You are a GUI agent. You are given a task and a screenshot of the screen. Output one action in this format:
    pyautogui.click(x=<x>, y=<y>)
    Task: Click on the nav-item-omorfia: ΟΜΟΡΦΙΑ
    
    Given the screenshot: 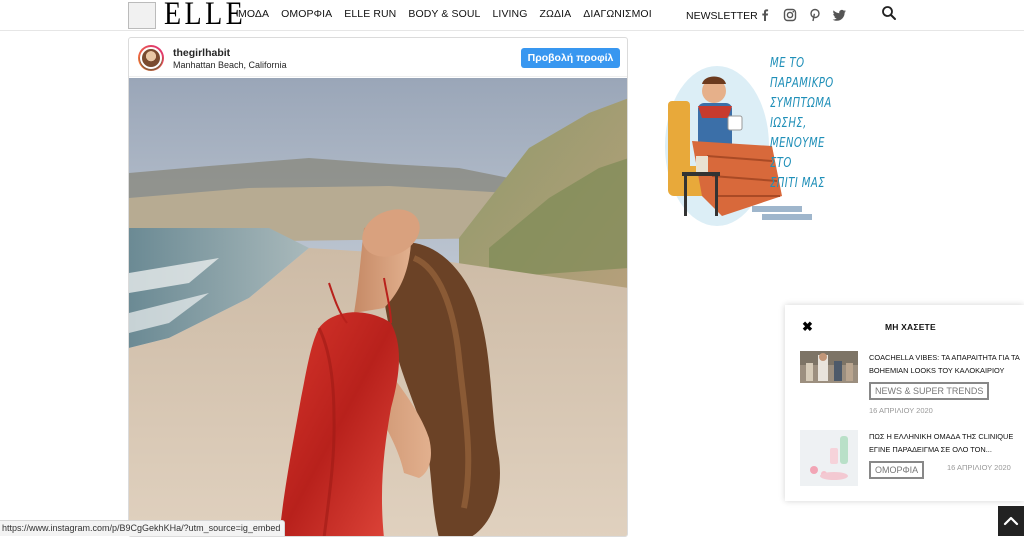 What is the action you would take?
    pyautogui.click(x=306, y=14)
    